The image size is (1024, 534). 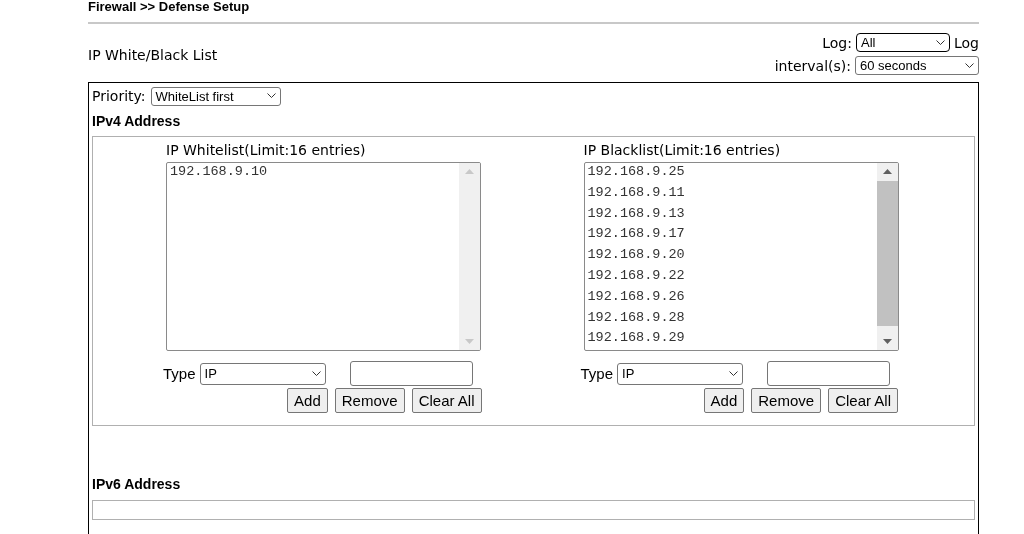 I want to click on ip-listbox: 192.168.9.25 192.168.9.11 192.168.9.13 192.168.9.17 192.168.9.20 192.168.9.22 192.168.9.26 192.168.9.28 192.168.9.29, so click(x=741, y=256).